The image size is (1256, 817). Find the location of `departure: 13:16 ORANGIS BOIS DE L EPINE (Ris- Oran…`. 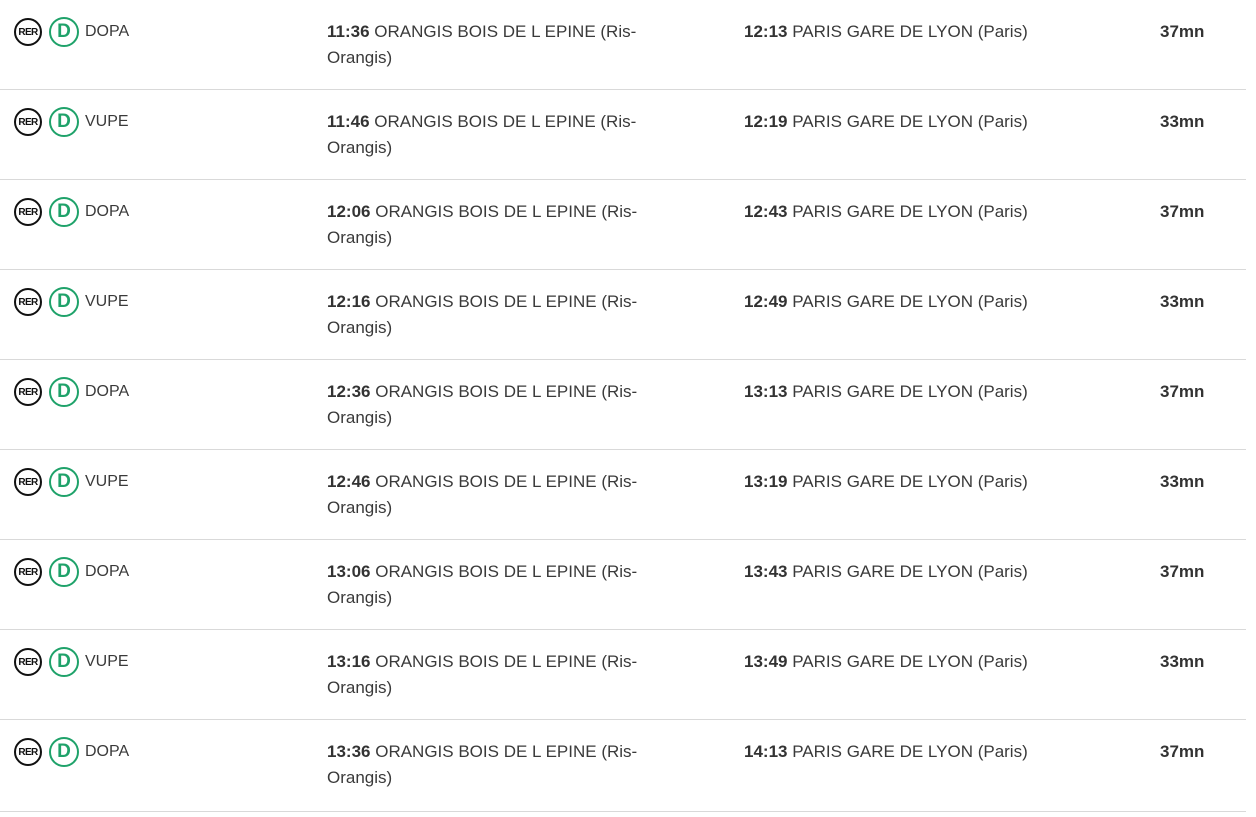

departure: 13:16 ORANGIS BOIS DE L EPINE (Ris- Oran… is located at coordinates (492, 675).